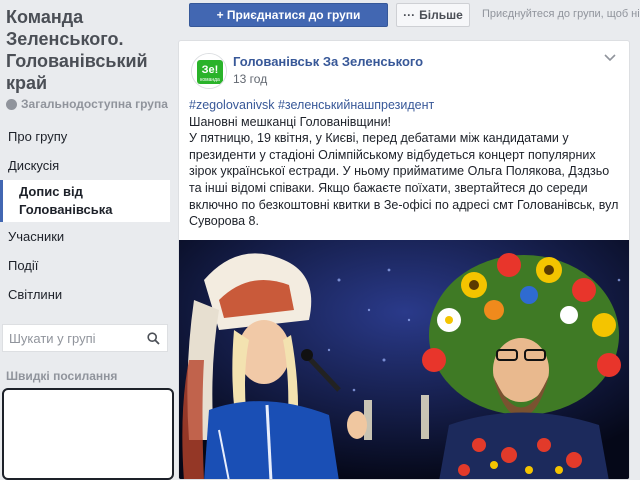 Image resolution: width=640 pixels, height=480 pixels. I want to click on nav-item-events: Події, so click(85, 265).